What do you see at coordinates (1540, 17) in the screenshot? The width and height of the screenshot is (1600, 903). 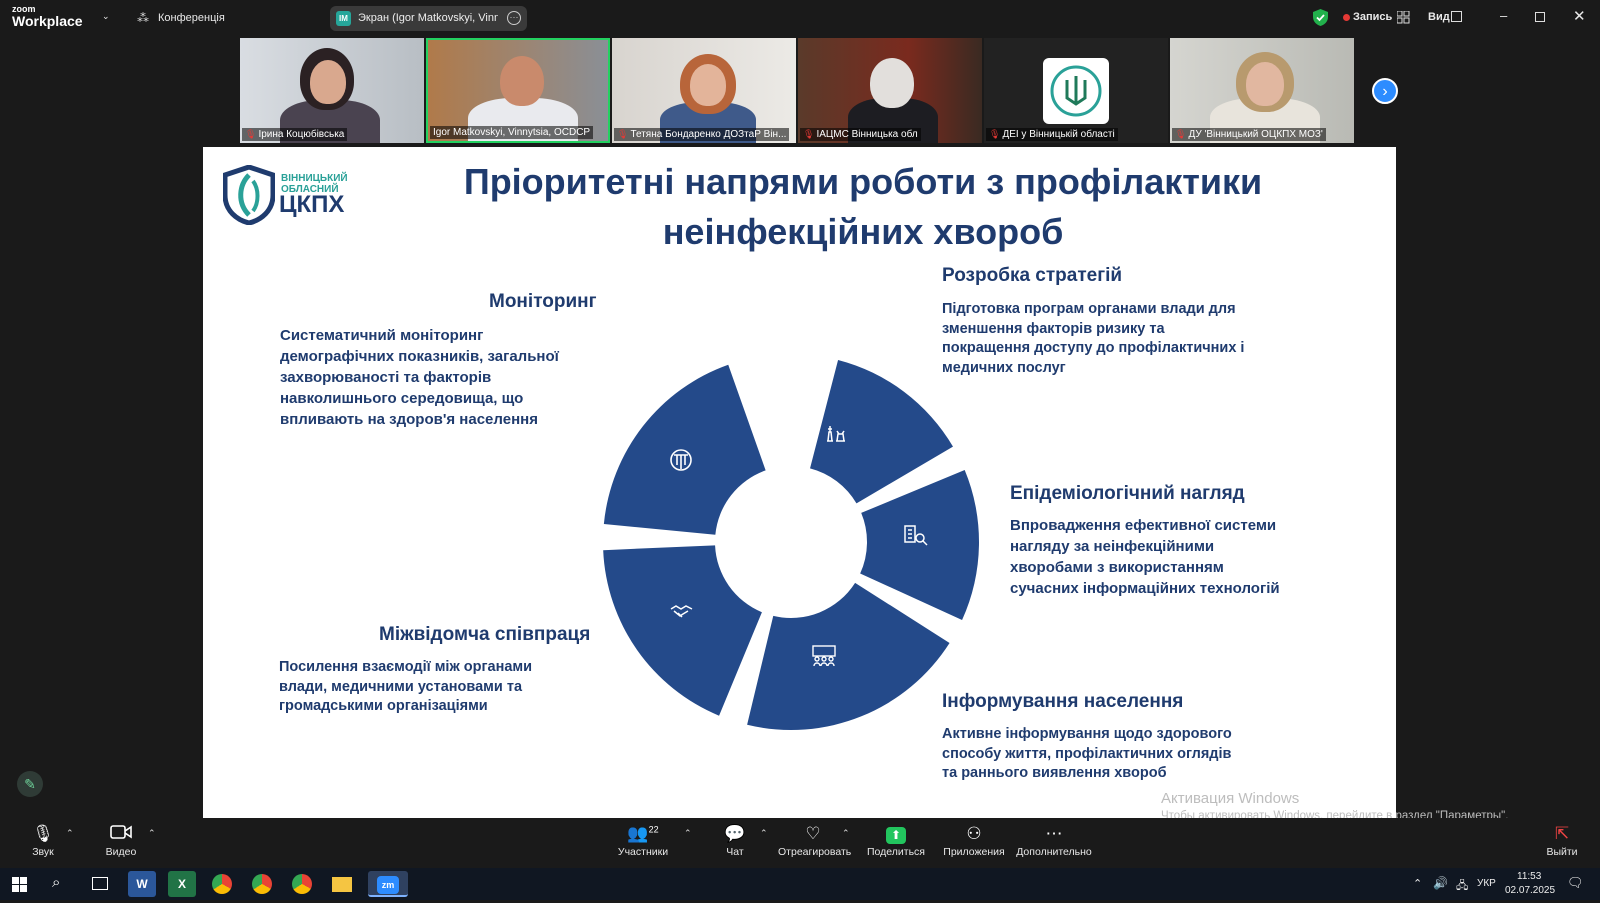 I see `window-restore-icon` at bounding box center [1540, 17].